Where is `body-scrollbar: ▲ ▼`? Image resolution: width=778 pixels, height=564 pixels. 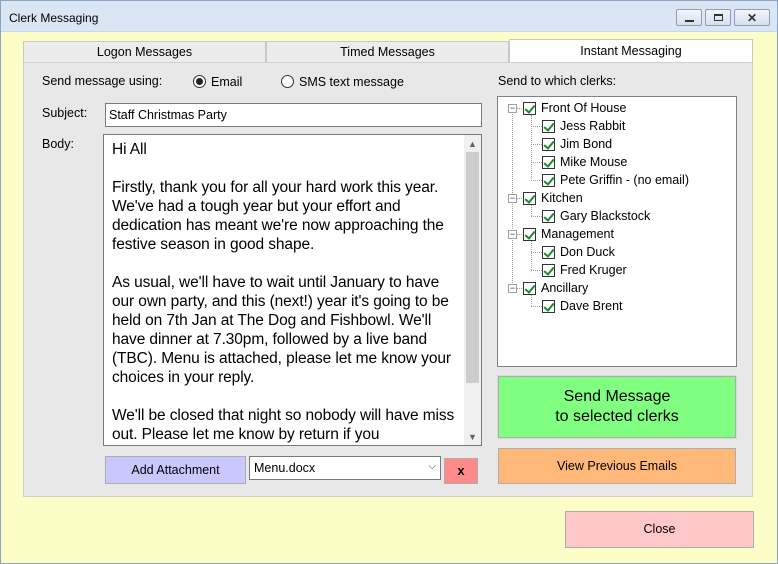 body-scrollbar: ▲ ▼ is located at coordinates (472, 290).